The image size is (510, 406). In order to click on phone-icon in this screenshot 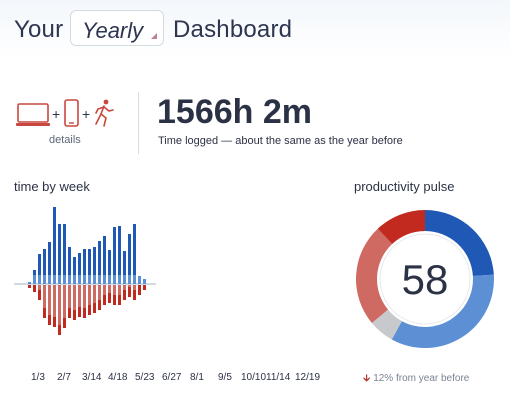, I will do `click(71, 113)`.